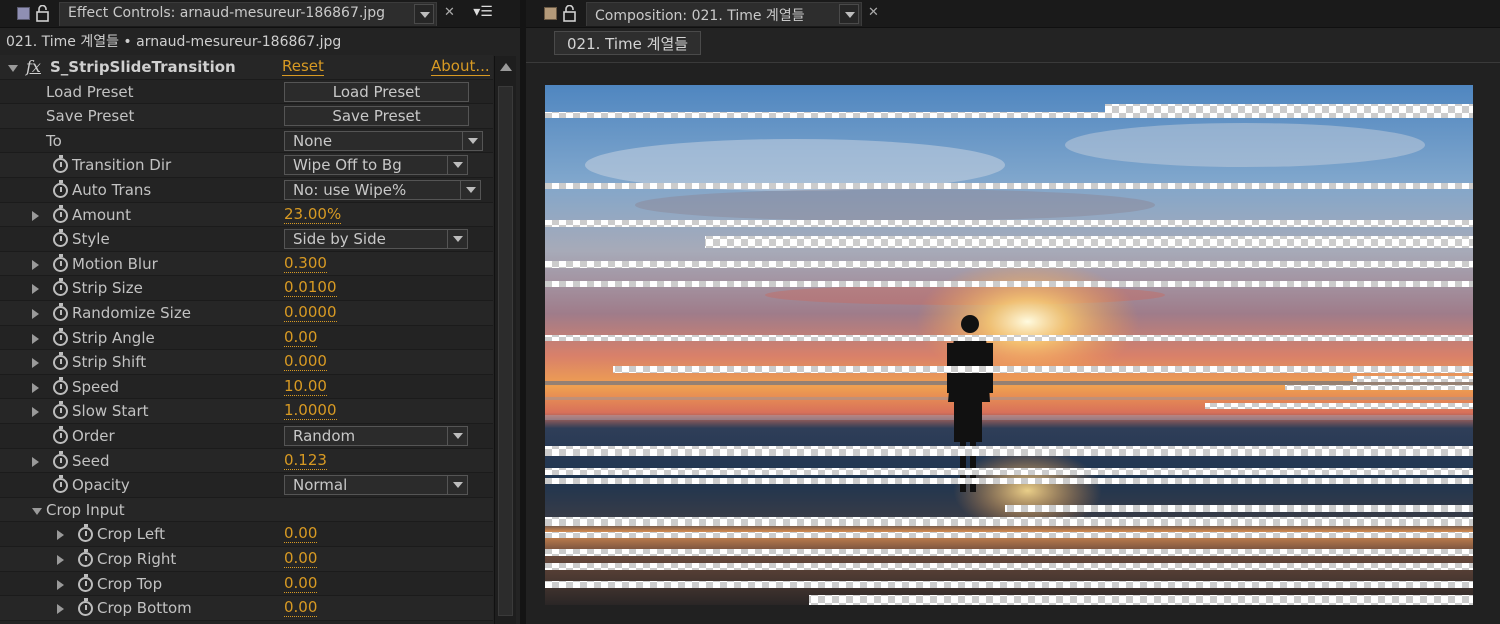  I want to click on row-crop-bottom: Crop Bottom 0.00, so click(246, 608).